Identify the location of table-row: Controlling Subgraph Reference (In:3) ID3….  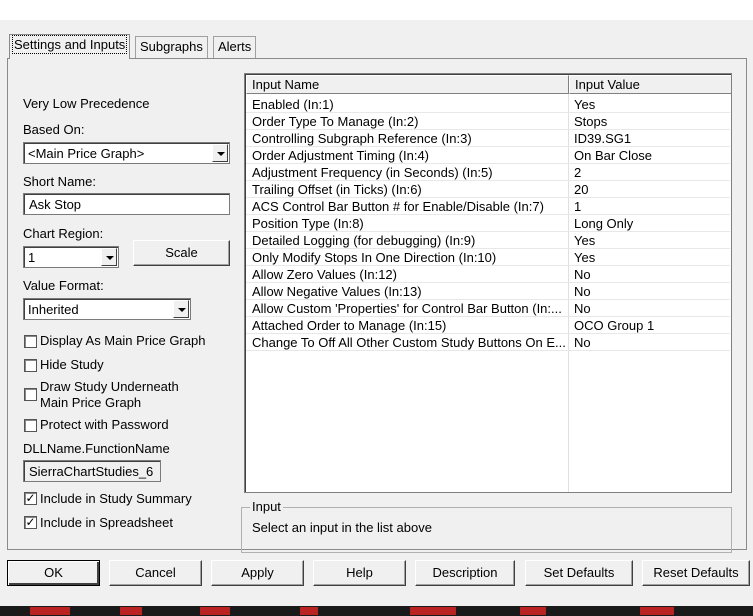
(488, 138).